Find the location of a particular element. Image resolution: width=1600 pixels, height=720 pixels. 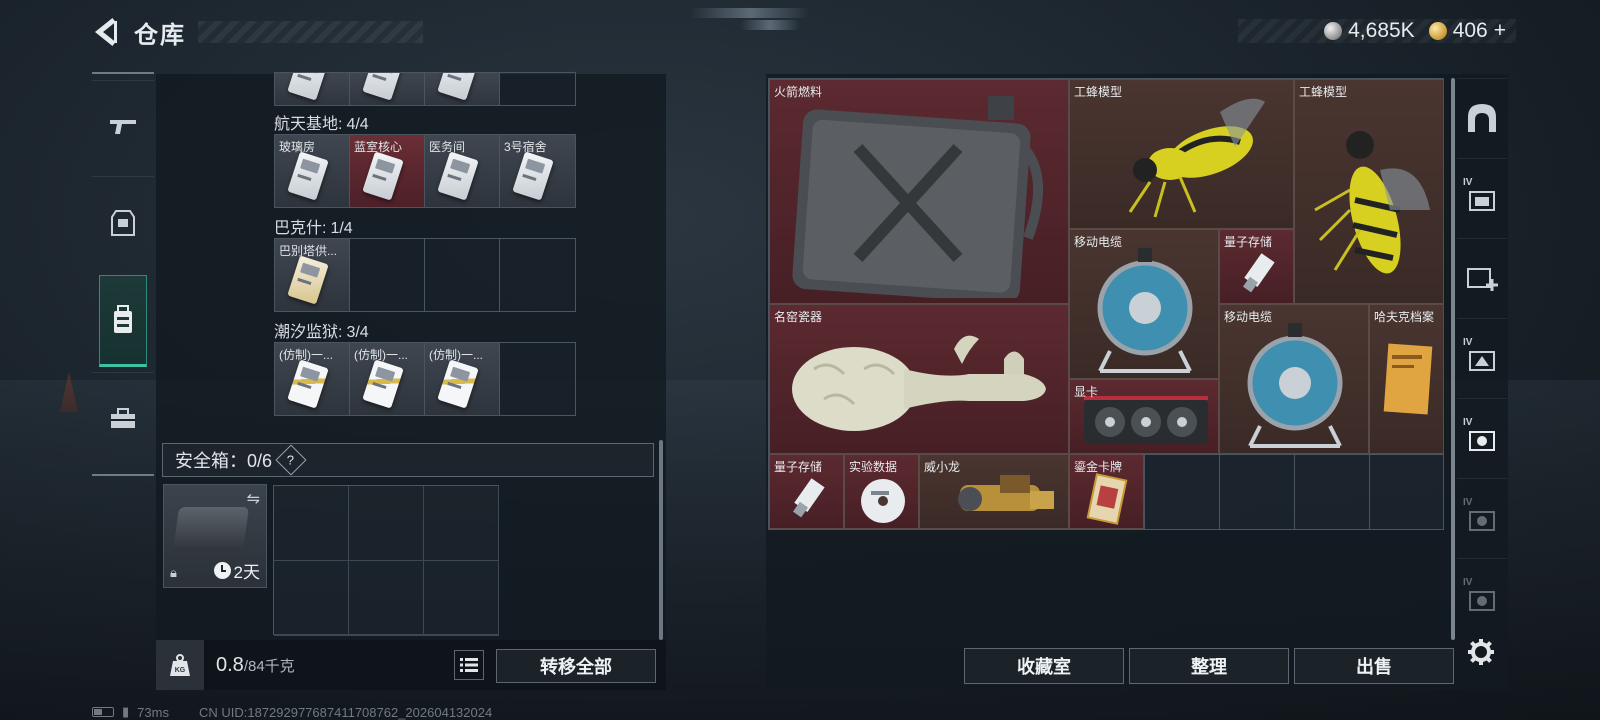

right-scrollbar is located at coordinates (1453, 359).